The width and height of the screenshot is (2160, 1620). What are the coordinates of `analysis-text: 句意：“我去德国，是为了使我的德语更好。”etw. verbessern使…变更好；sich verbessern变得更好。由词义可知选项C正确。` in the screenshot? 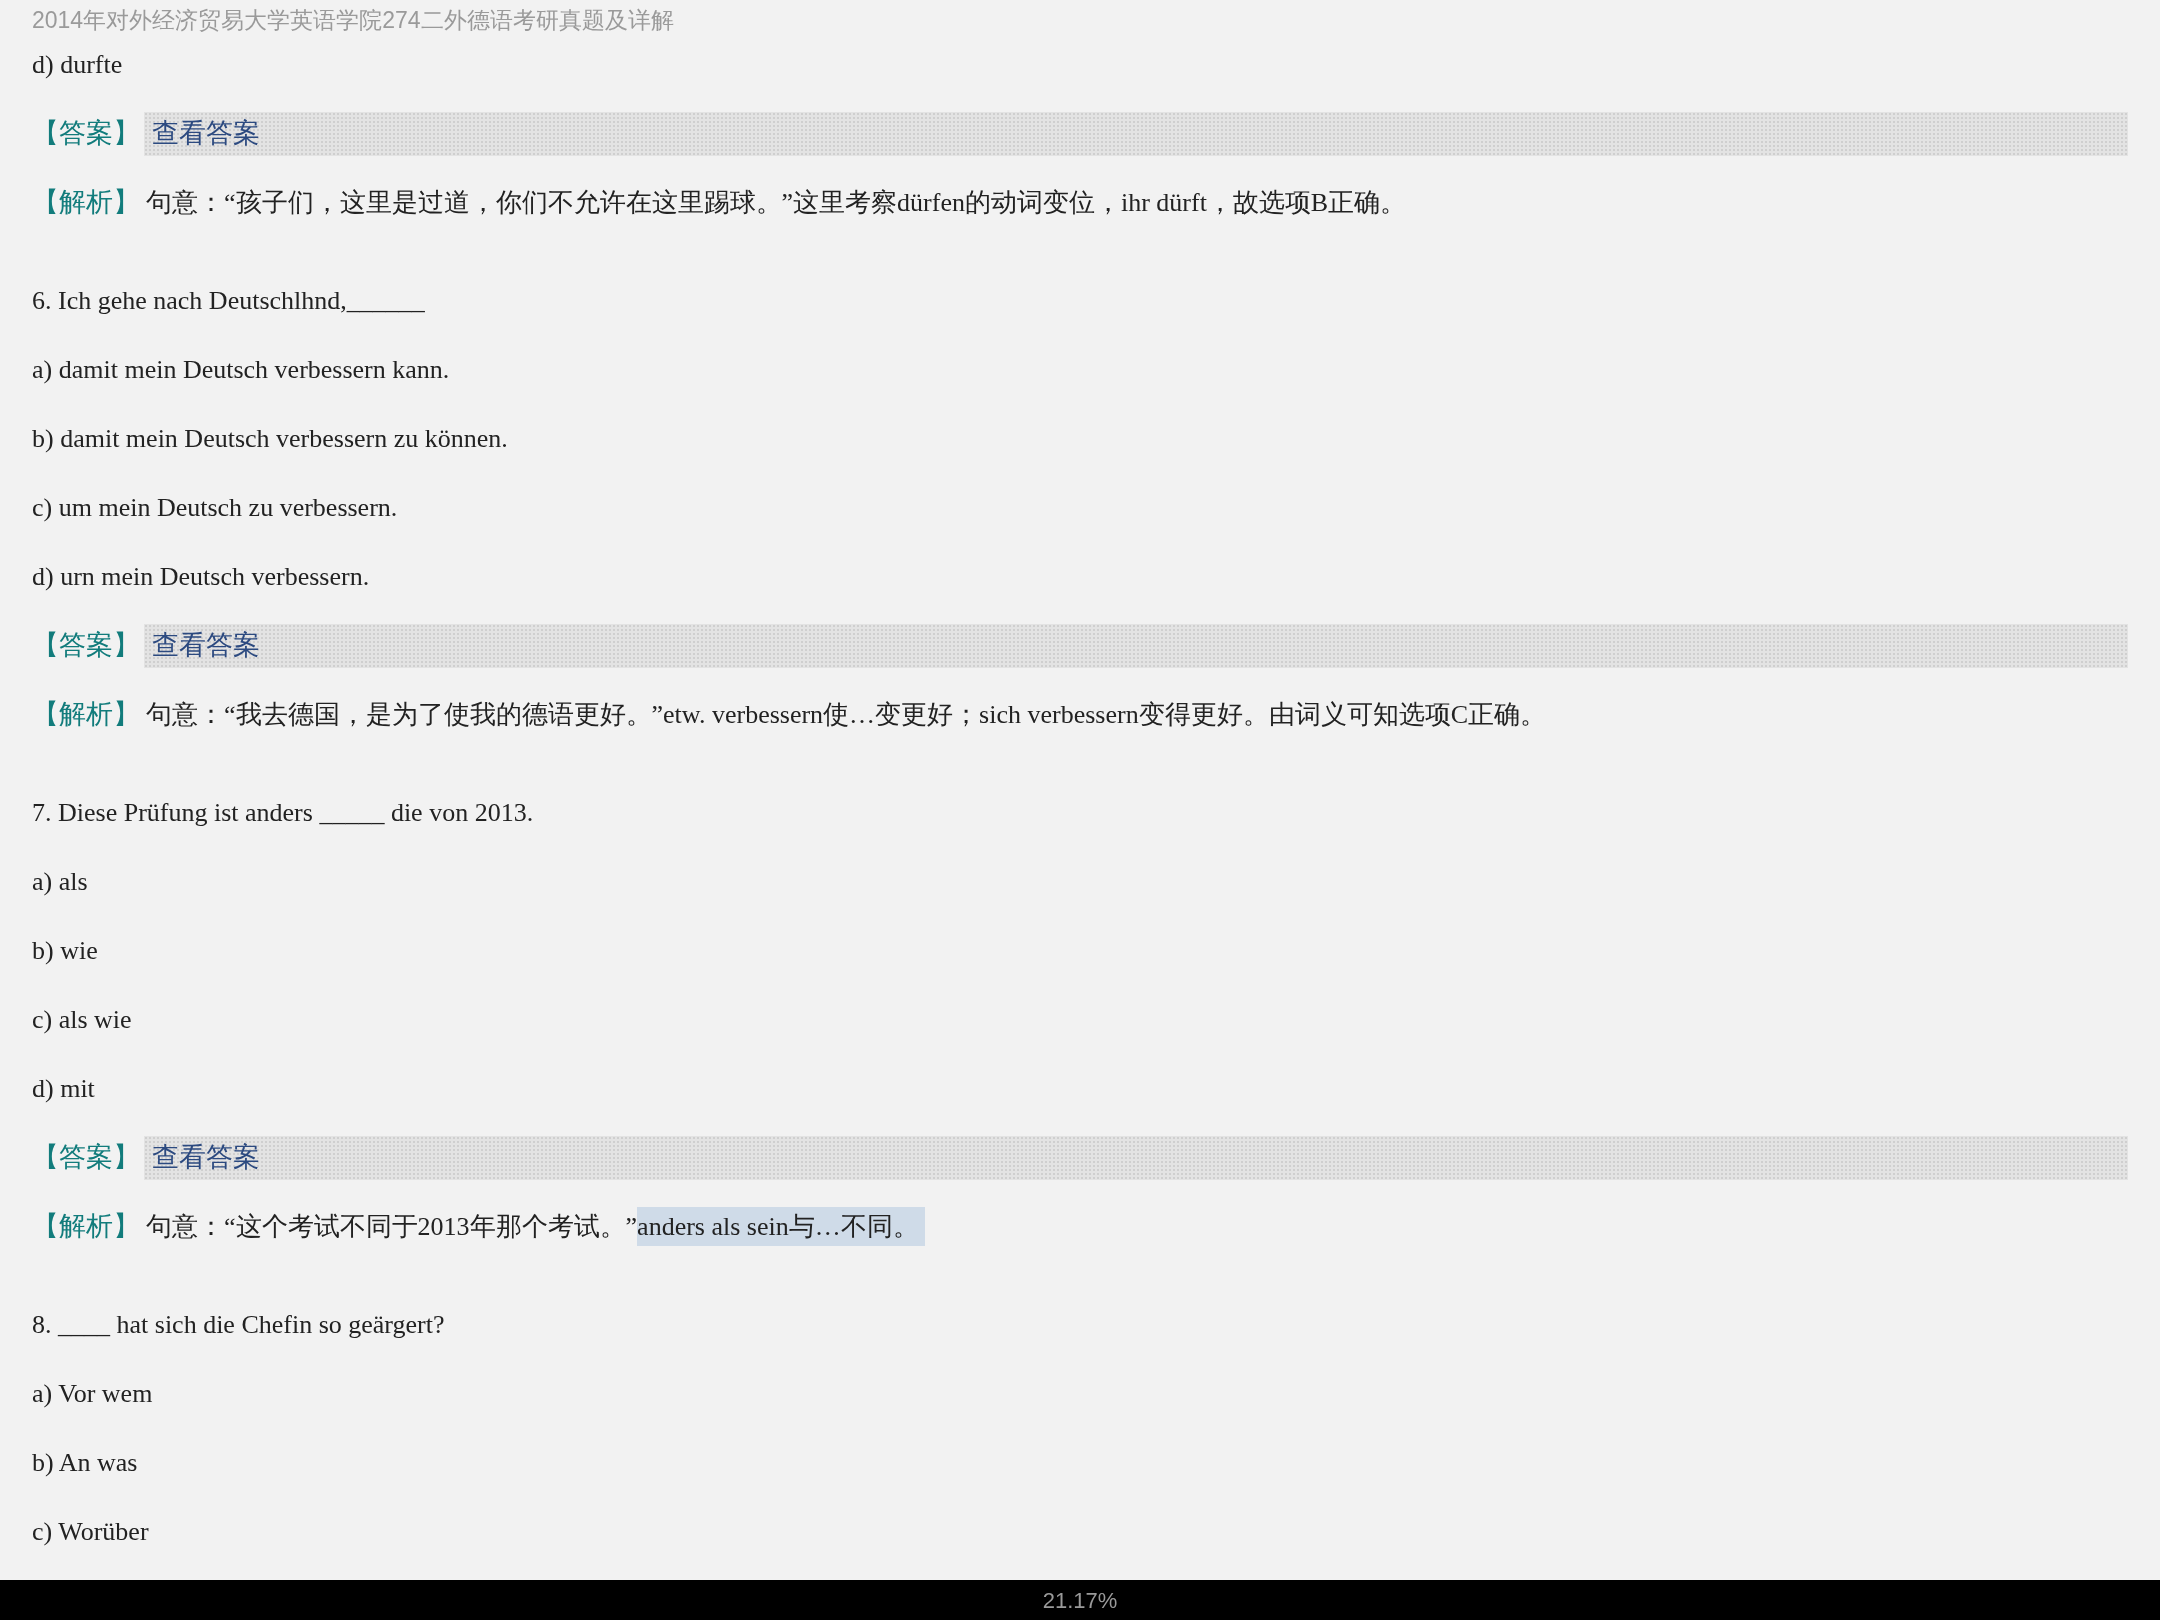 It's located at (846, 715).